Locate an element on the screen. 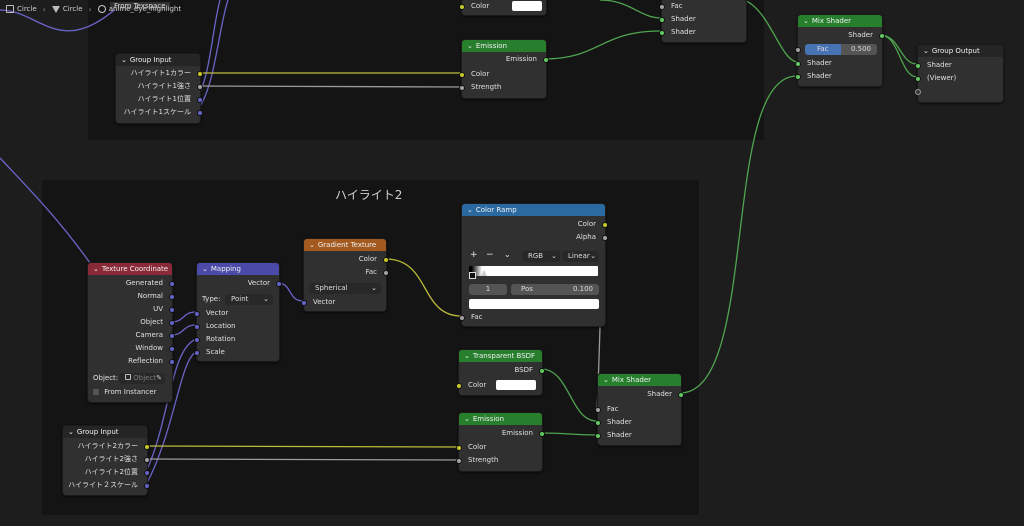 This screenshot has height=526, width=1024. remove-stop-button: − is located at coordinates (490, 255).